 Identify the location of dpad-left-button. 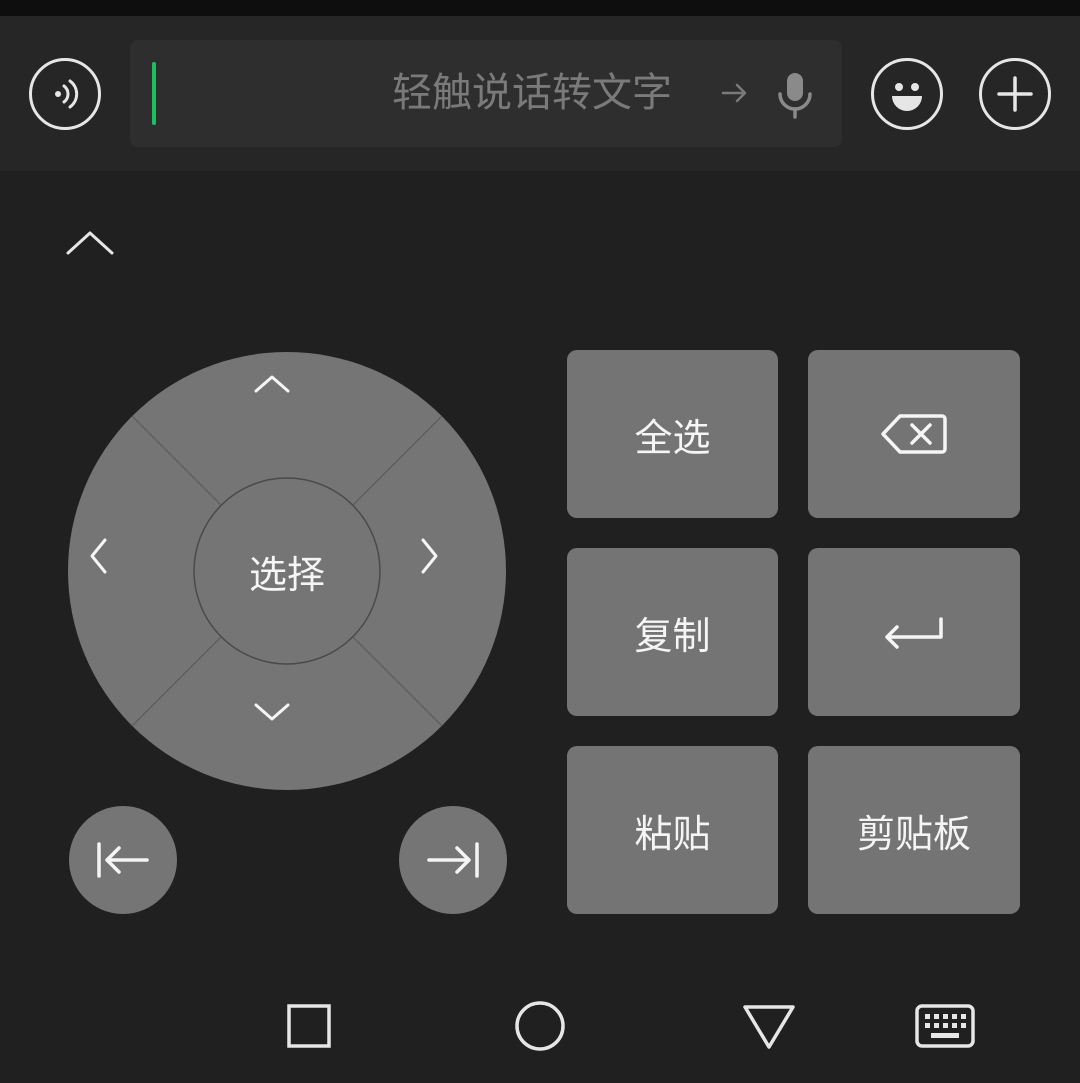
(122, 571).